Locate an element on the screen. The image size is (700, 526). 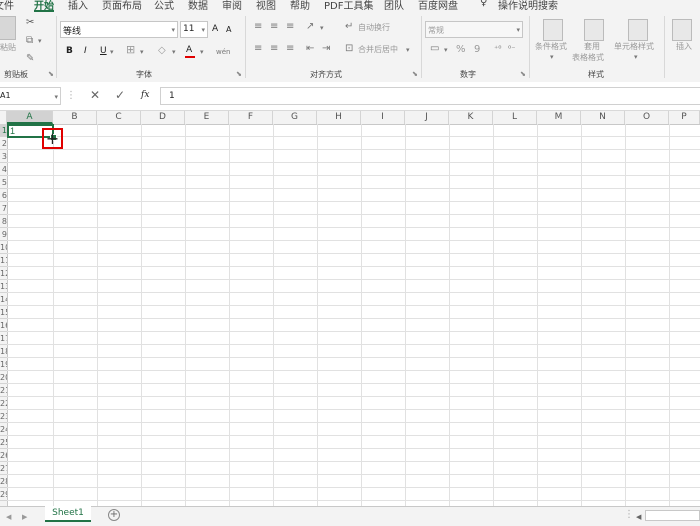
number-format-dropdown: 常规 ▾ is located at coordinates (474, 29).